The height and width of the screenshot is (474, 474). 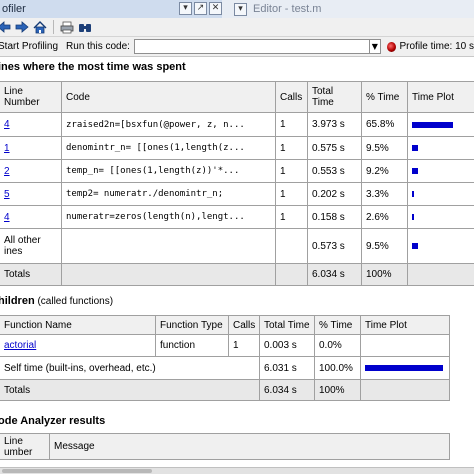 I want to click on horizontal-scrollbar, so click(x=237, y=470).